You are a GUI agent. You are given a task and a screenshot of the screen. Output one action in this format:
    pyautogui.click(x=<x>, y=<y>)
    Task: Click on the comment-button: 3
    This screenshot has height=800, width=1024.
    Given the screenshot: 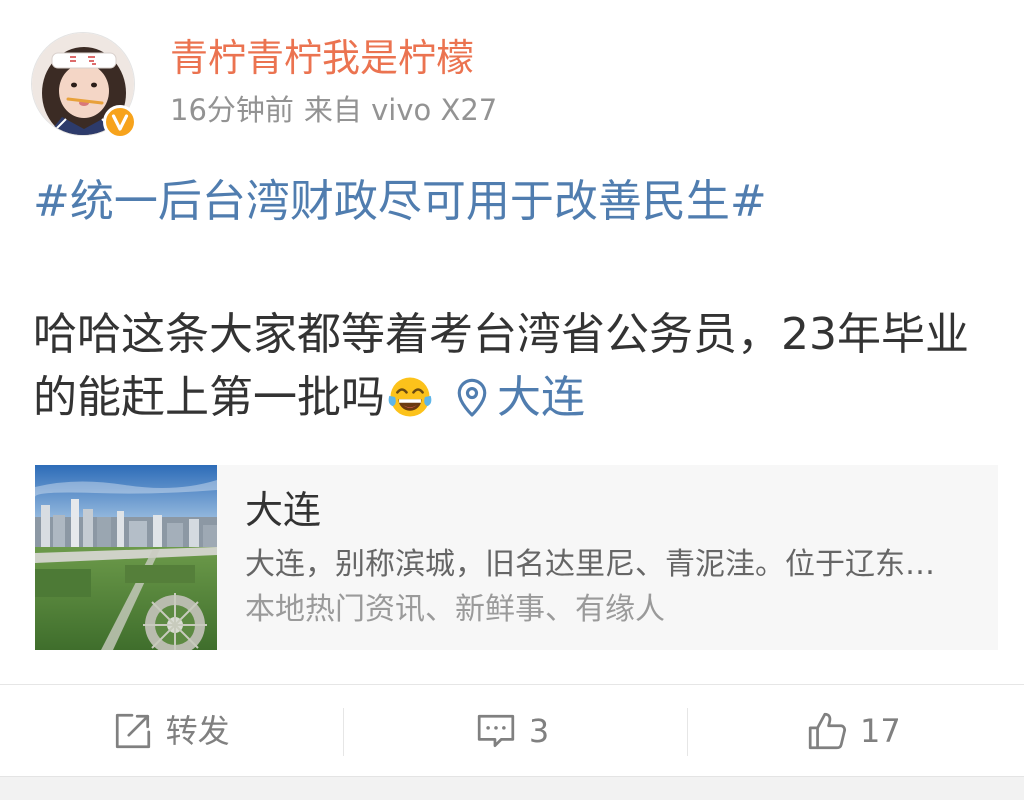 What is the action you would take?
    pyautogui.click(x=511, y=731)
    